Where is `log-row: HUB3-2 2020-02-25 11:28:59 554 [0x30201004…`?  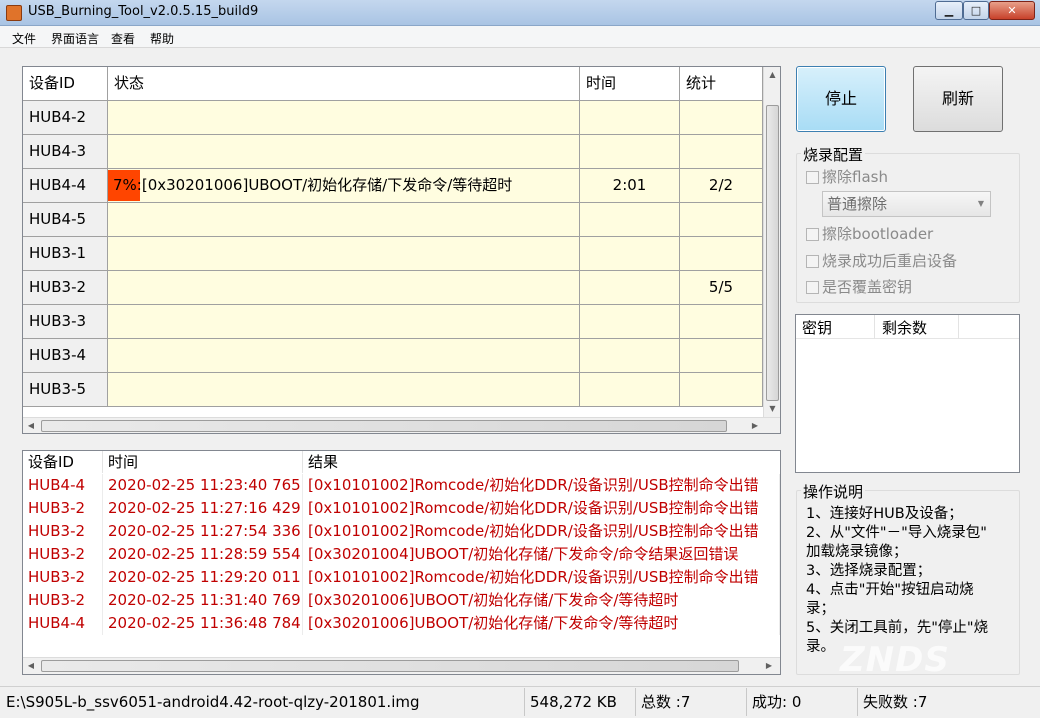 log-row: HUB3-2 2020-02-25 11:28:59 554 [0x30201004… is located at coordinates (401, 554).